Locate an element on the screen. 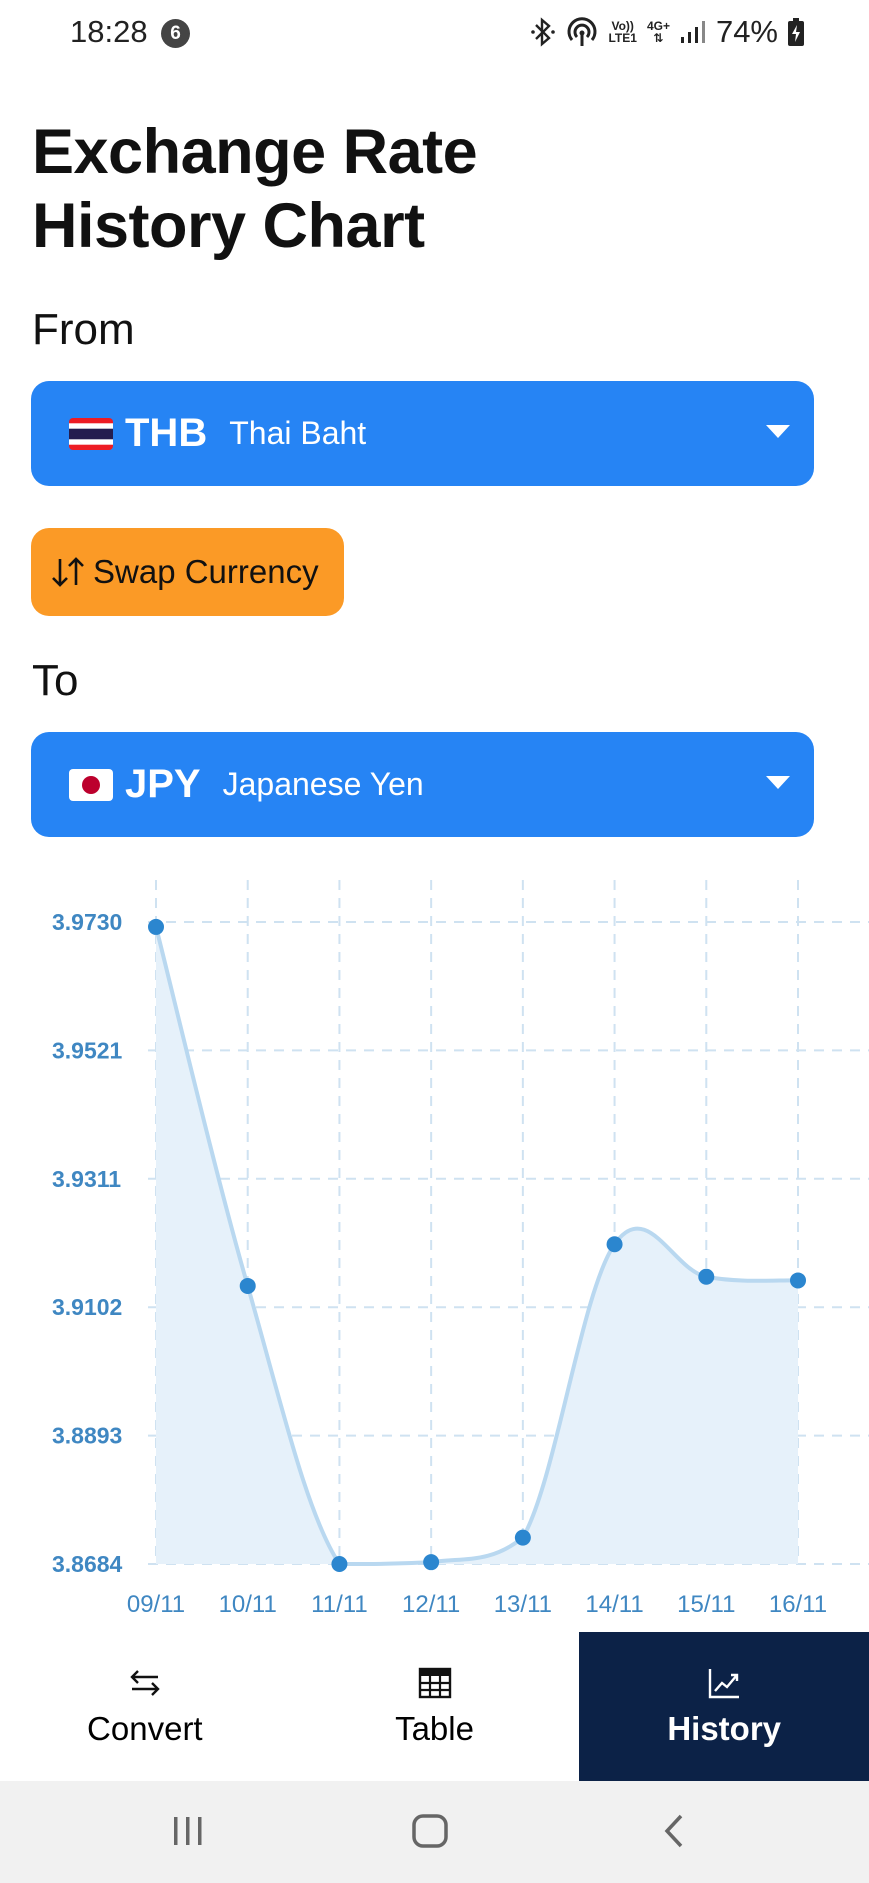  home-icon is located at coordinates (430, 1831).